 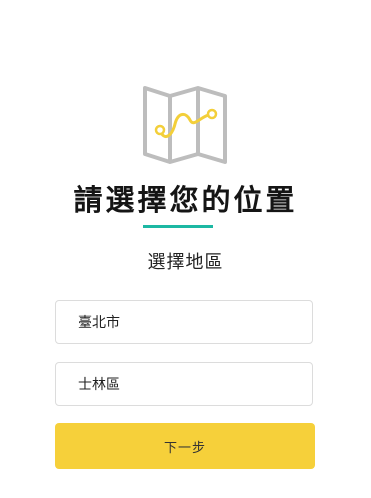 What do you see at coordinates (184, 322) in the screenshot?
I see `city-select: 臺北市` at bounding box center [184, 322].